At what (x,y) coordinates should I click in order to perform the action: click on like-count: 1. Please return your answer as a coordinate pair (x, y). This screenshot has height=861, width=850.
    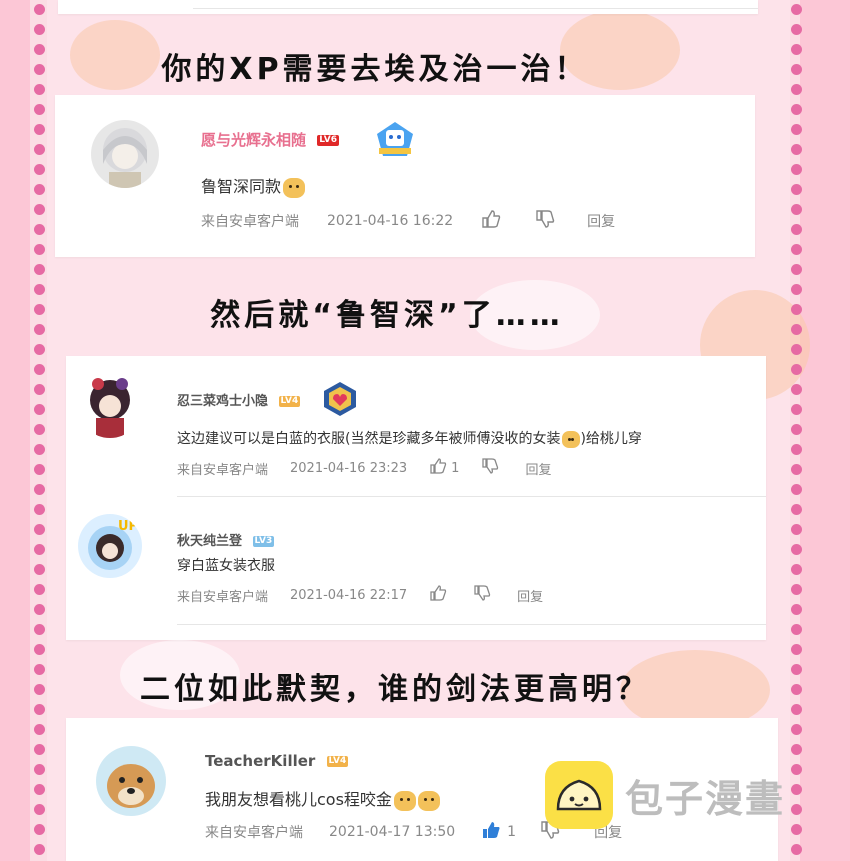
    Looking at the image, I should click on (455, 468).